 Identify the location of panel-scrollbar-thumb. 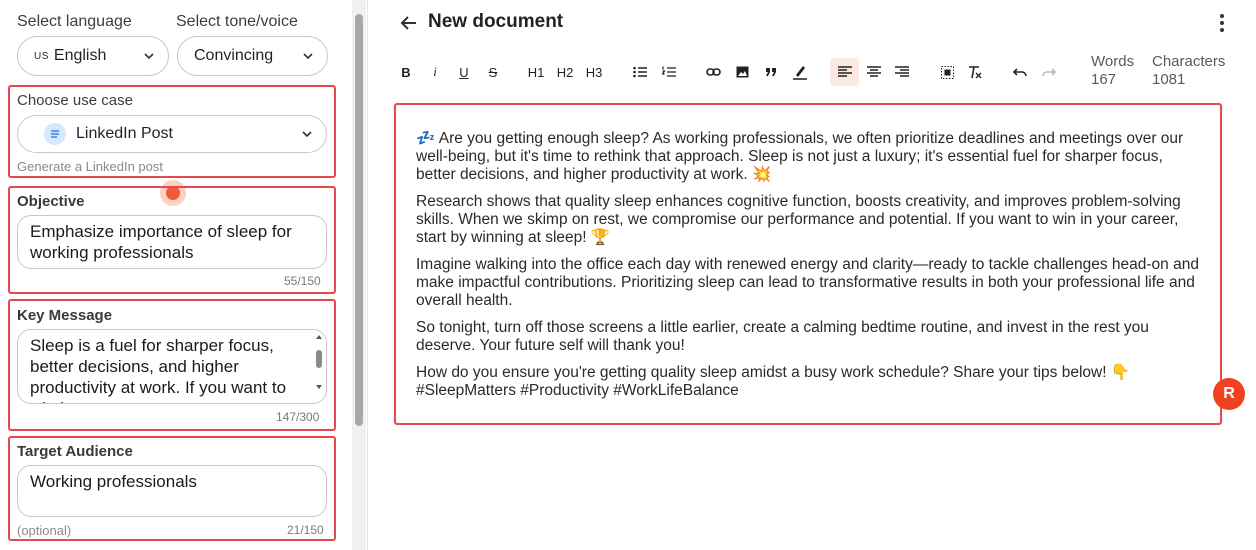
(359, 220).